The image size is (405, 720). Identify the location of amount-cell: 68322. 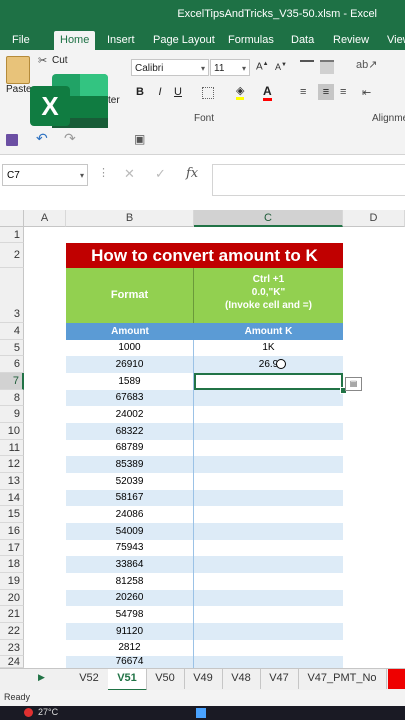
(130, 431).